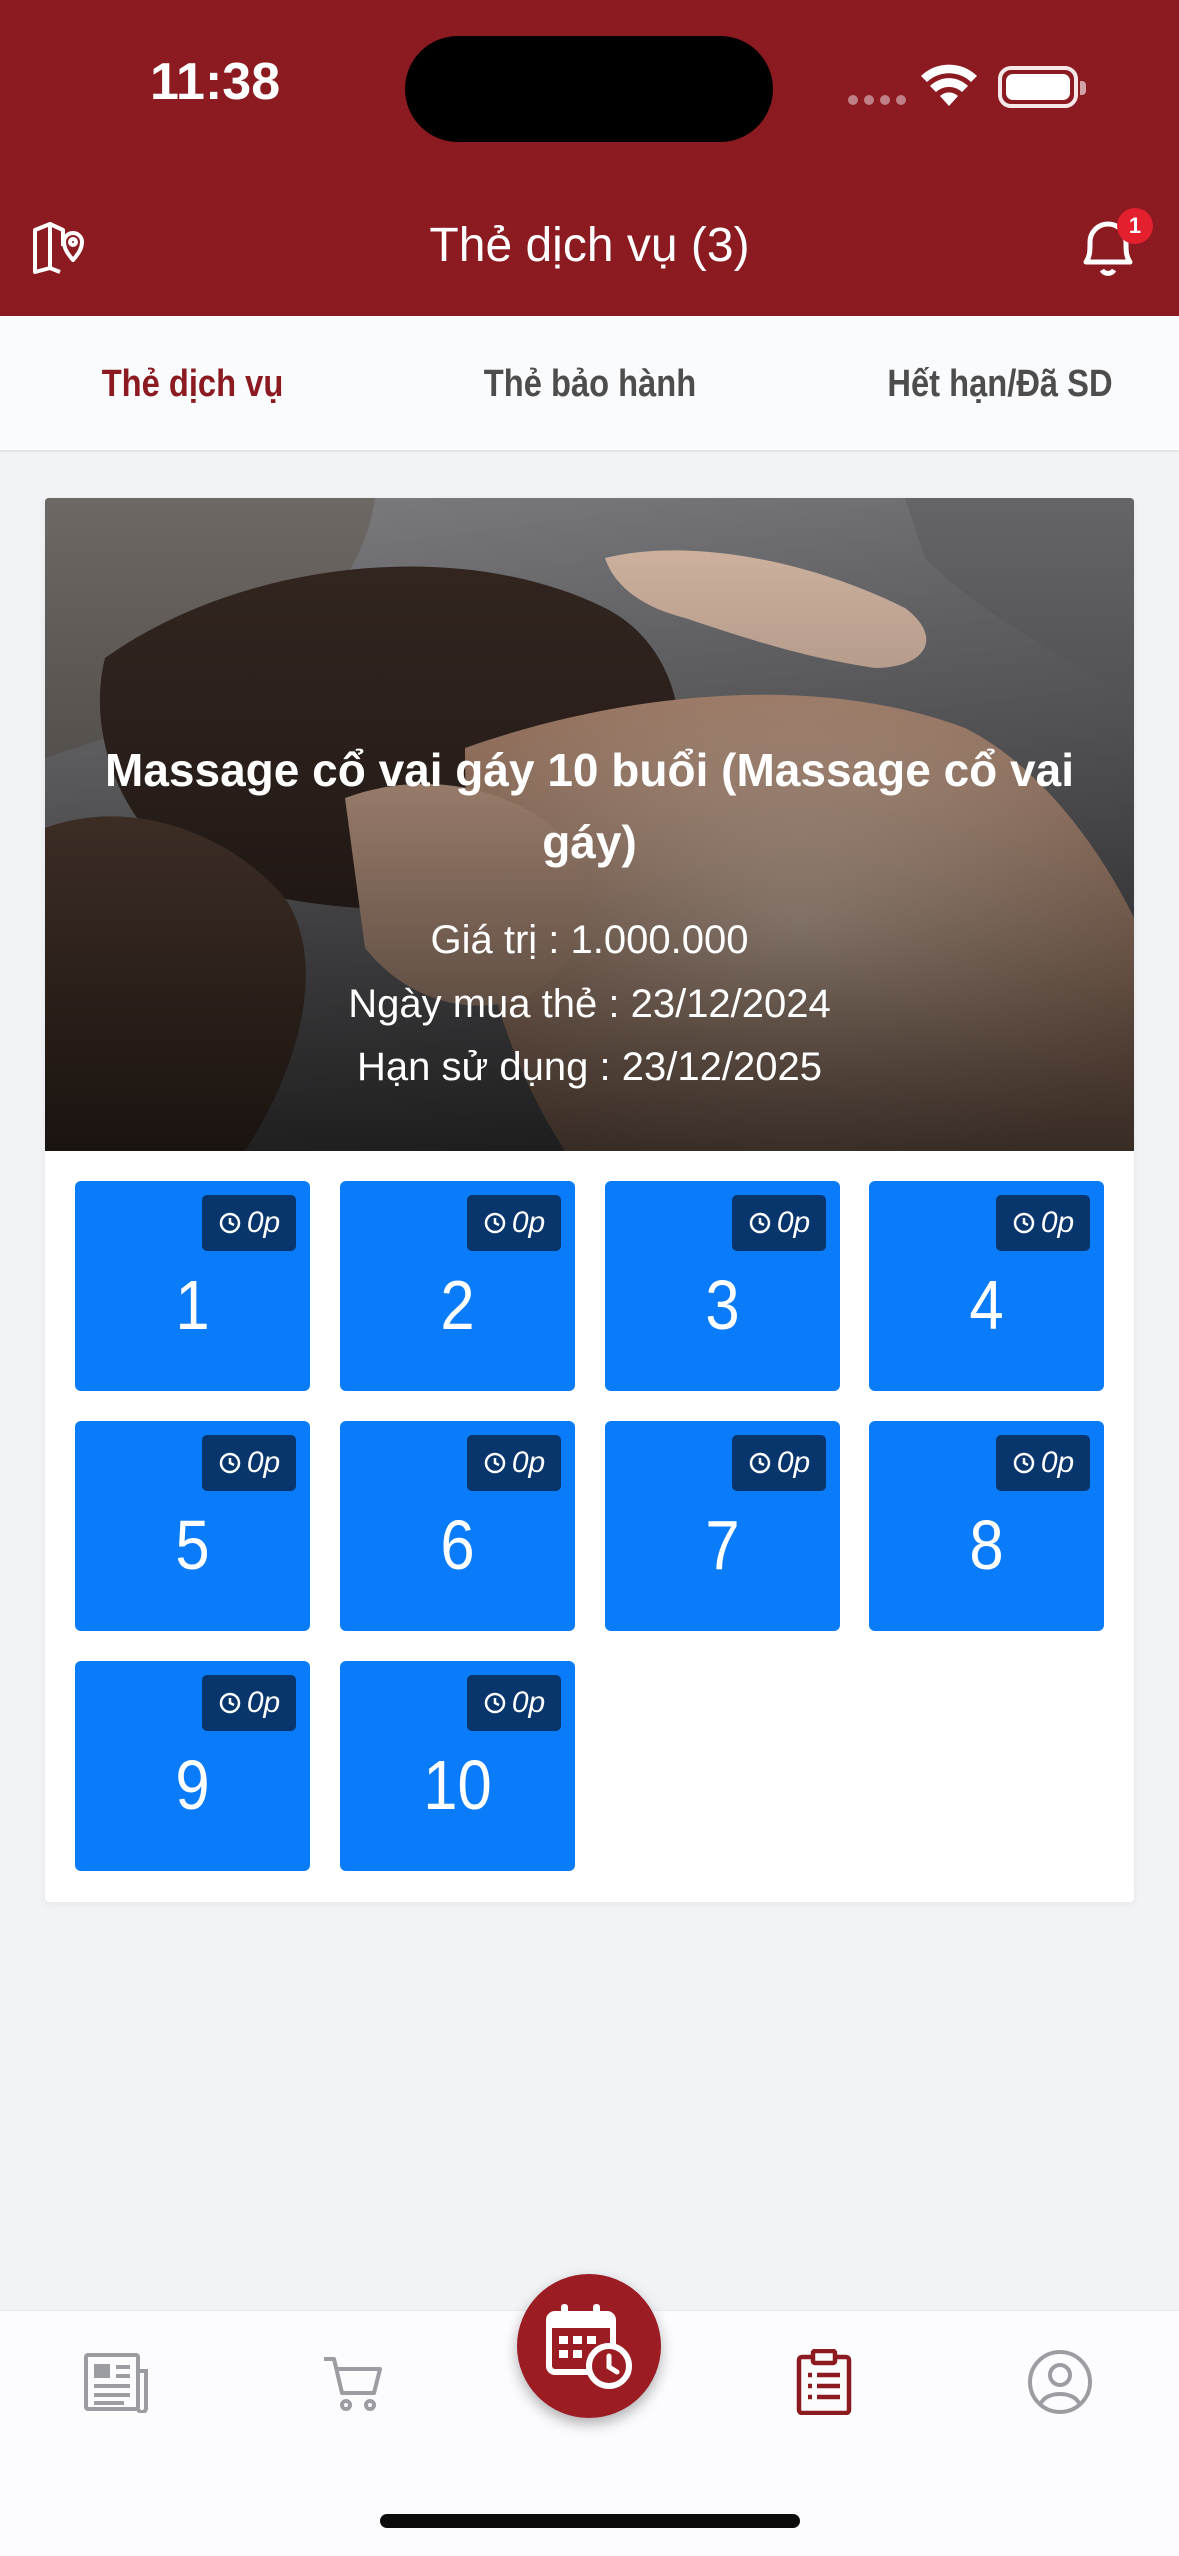 The image size is (1179, 2556). Describe the element at coordinates (589, 1004) in the screenshot. I see `card-purchase-date: Ngày mua thẻ : 23/12/2024` at that location.